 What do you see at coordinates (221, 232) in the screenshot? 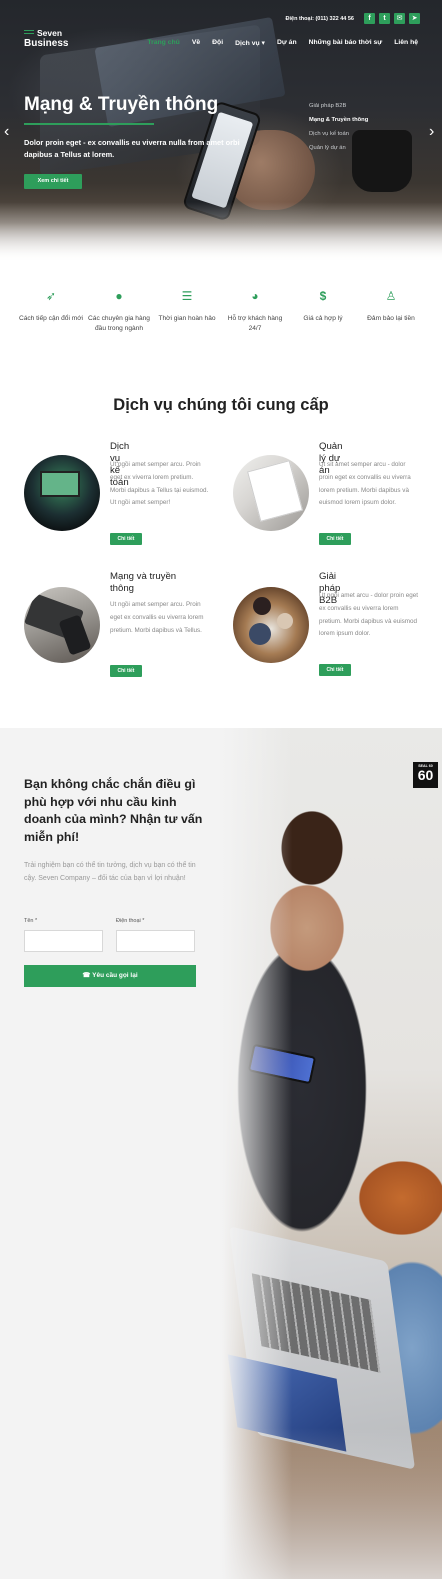
I see `hero-fade` at bounding box center [221, 232].